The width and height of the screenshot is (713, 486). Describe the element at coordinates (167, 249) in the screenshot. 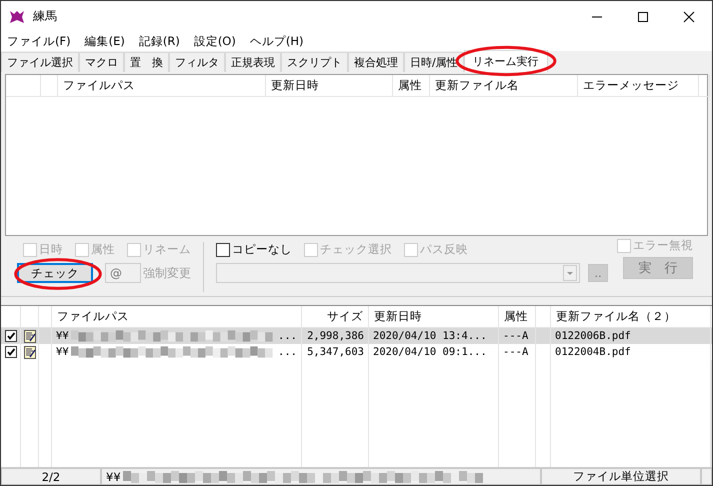

I see `checkbox-label: リネーム` at that location.